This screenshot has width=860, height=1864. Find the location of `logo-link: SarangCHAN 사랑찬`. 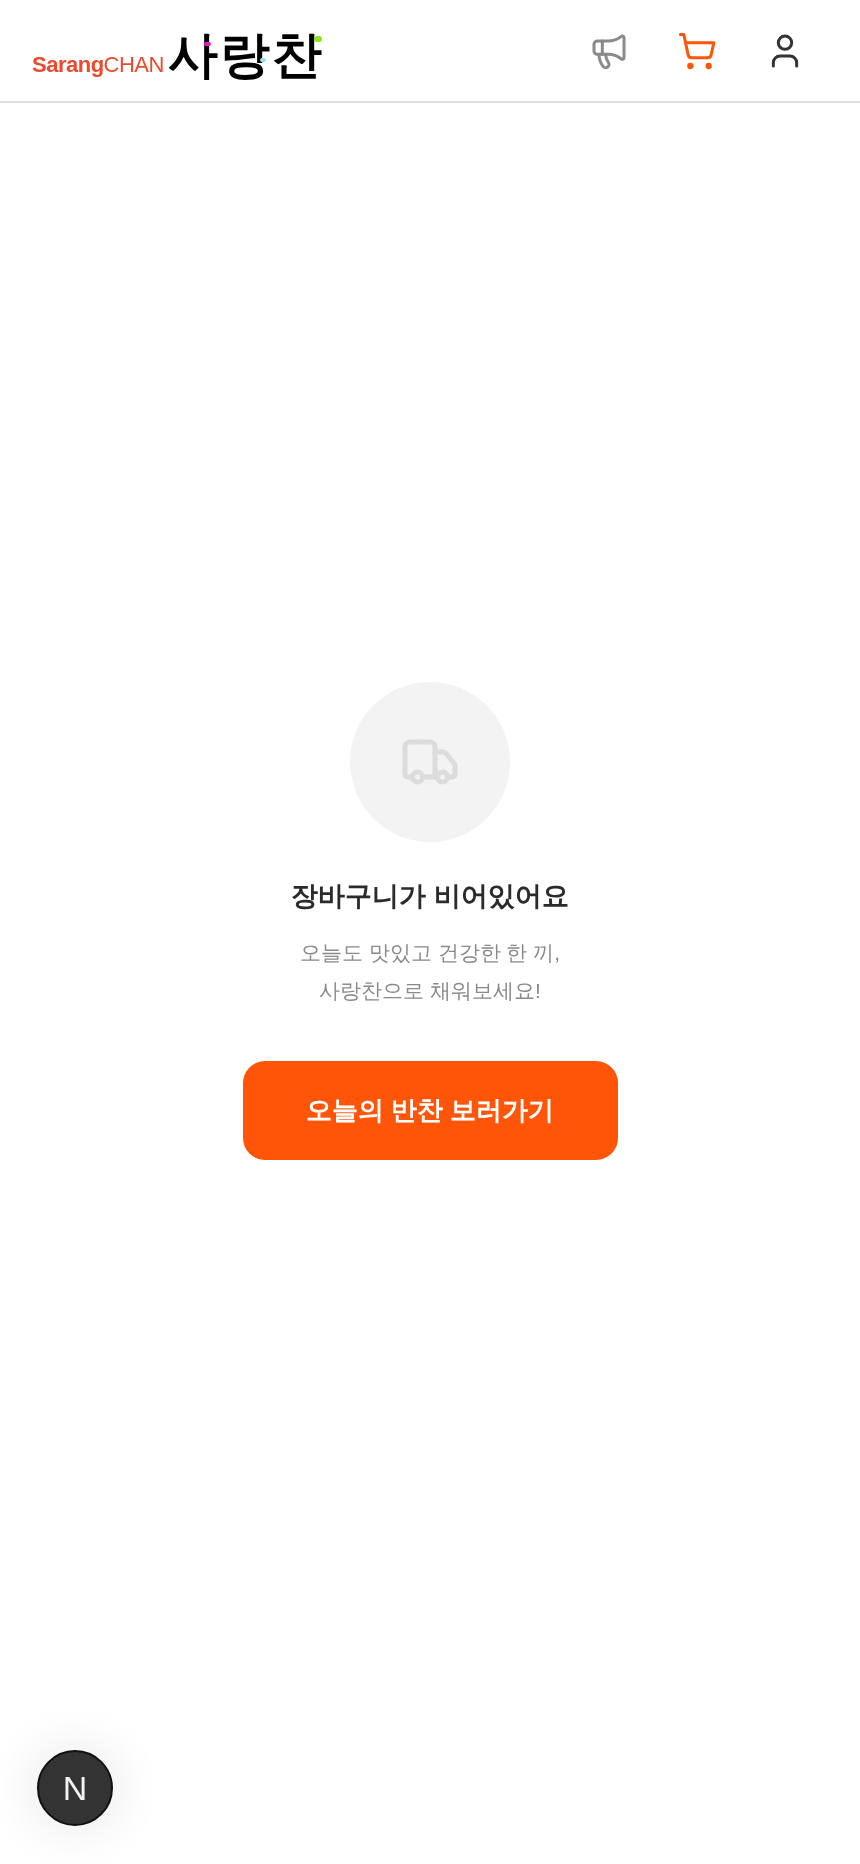

logo-link: SarangCHAN 사랑찬 is located at coordinates (178, 50).